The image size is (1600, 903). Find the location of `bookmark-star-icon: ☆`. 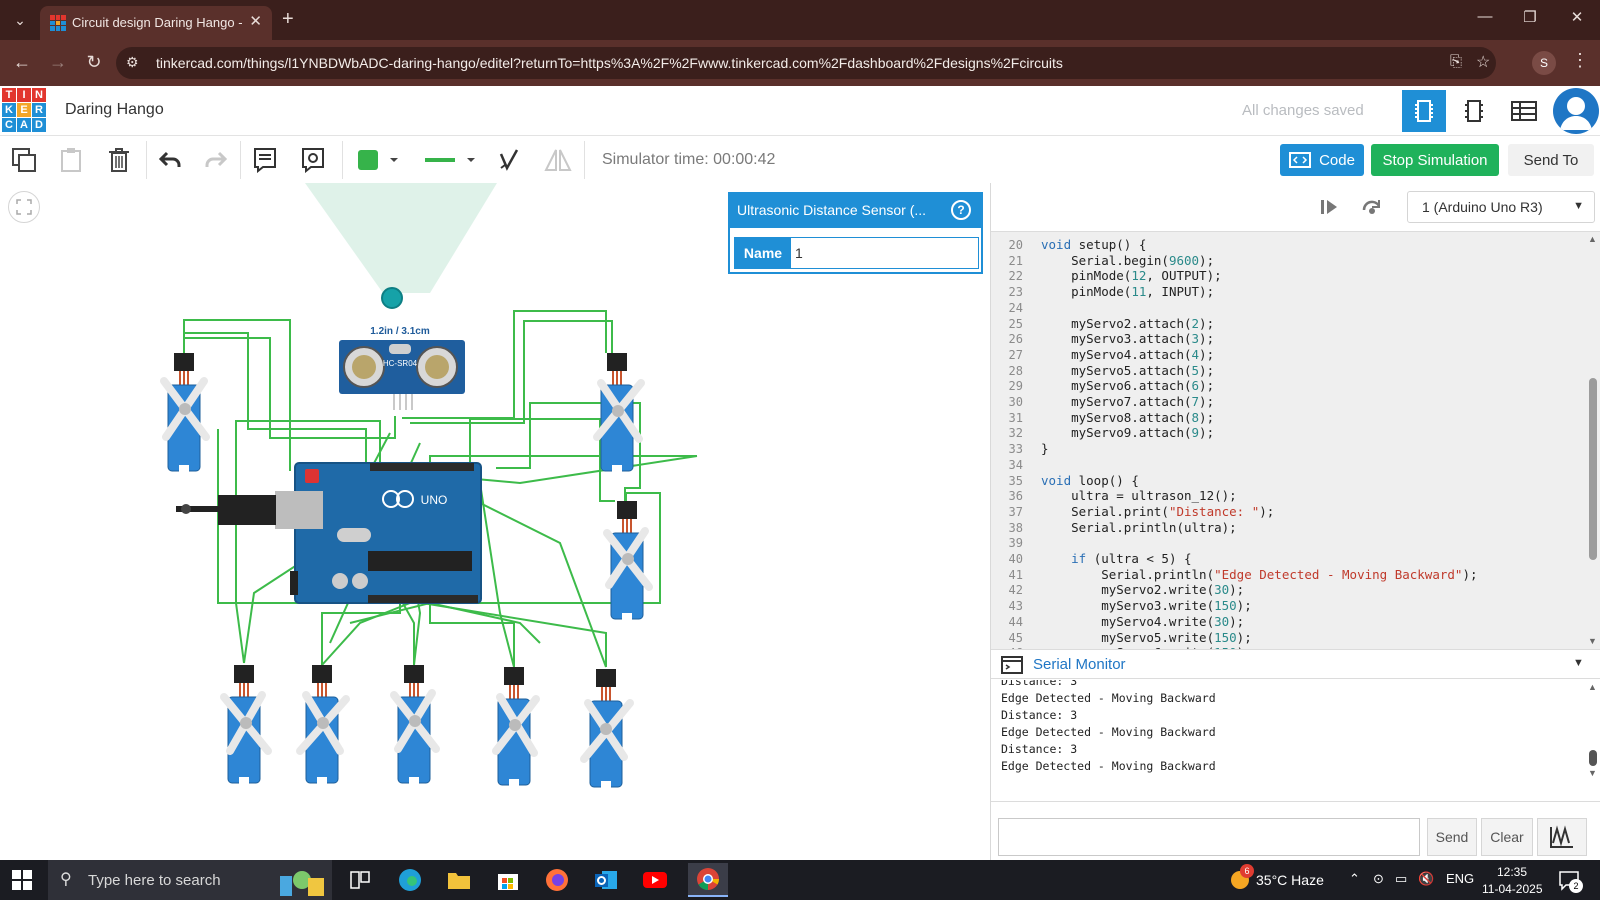

bookmark-star-icon: ☆ is located at coordinates (1483, 62).